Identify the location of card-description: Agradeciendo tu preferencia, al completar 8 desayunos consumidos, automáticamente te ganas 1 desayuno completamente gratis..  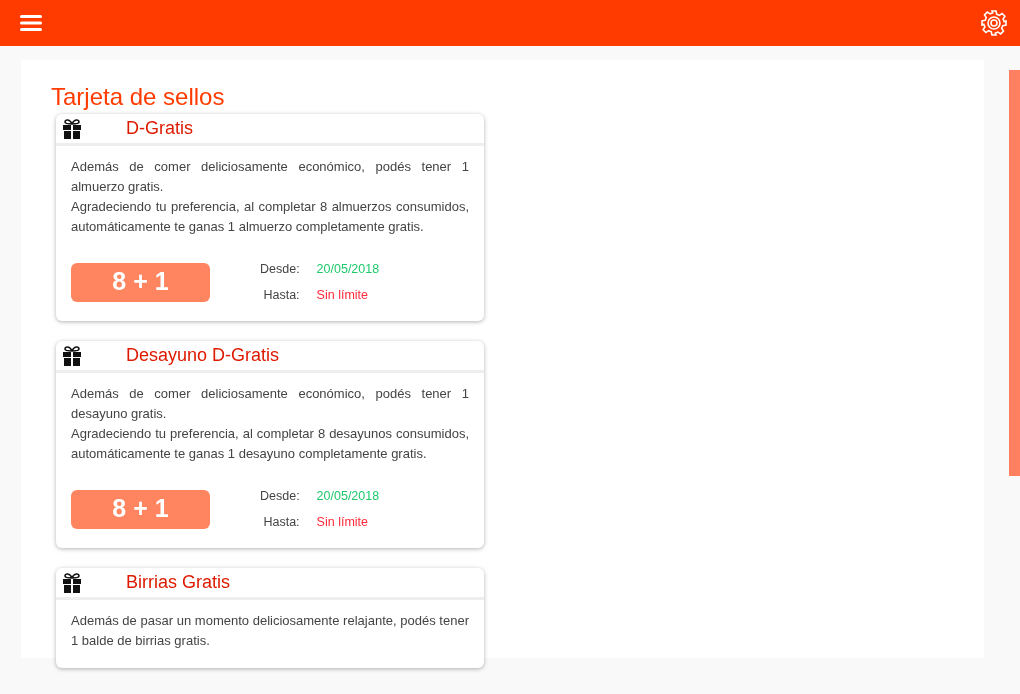
(270, 444).